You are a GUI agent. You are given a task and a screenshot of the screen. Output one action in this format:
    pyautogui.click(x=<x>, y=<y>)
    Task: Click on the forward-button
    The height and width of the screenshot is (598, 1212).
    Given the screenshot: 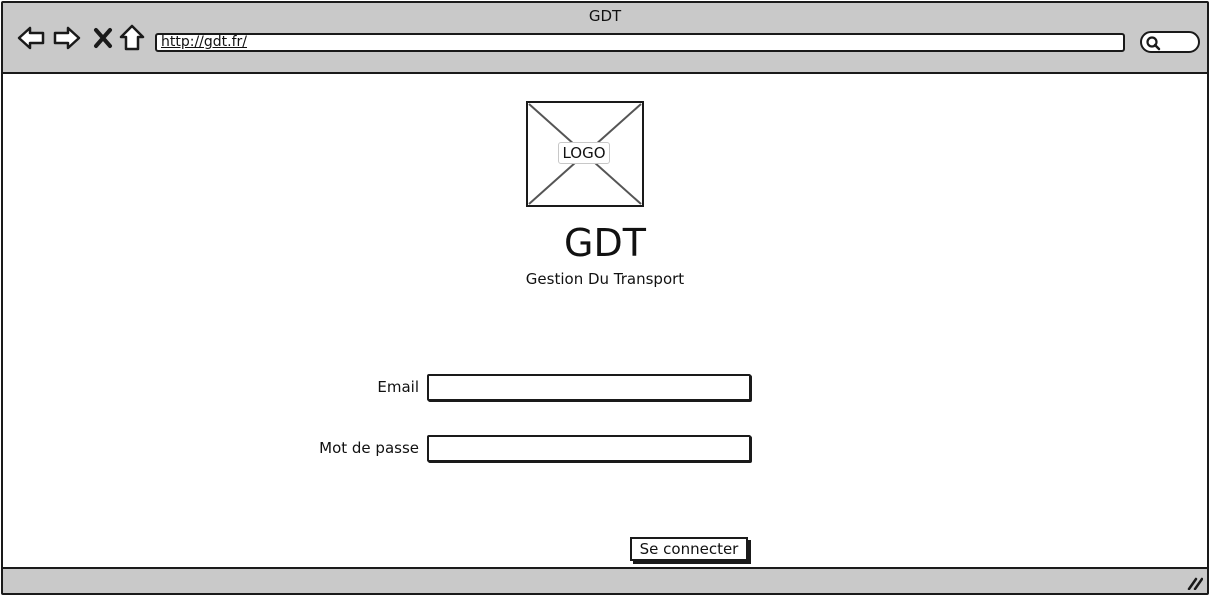 What is the action you would take?
    pyautogui.click(x=67, y=38)
    